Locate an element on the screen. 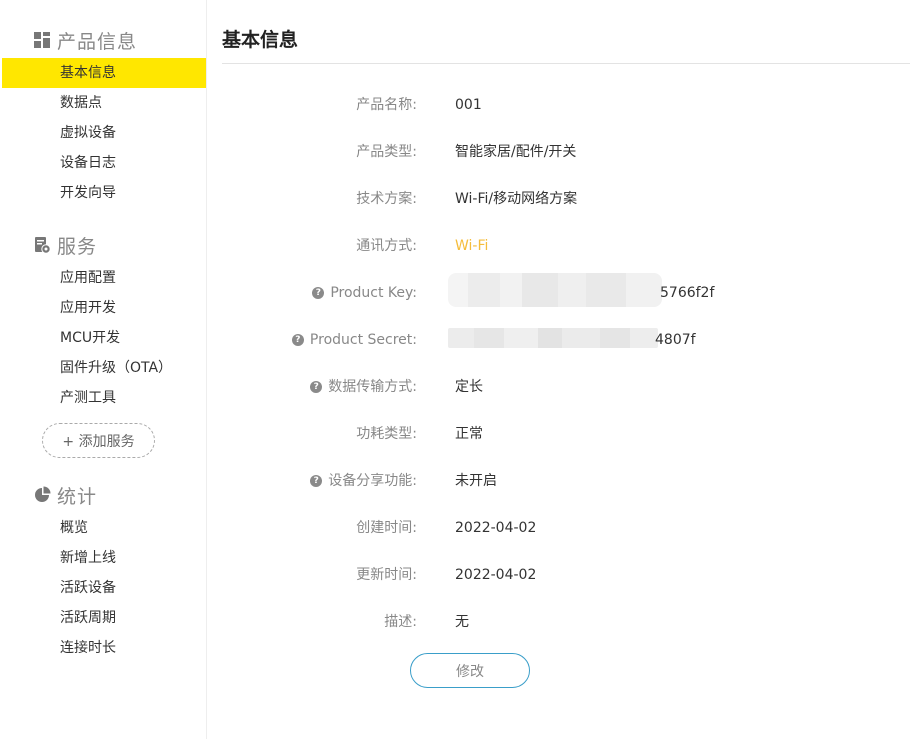 This screenshot has height=739, width=910. field-value: 001 is located at coordinates (468, 105).